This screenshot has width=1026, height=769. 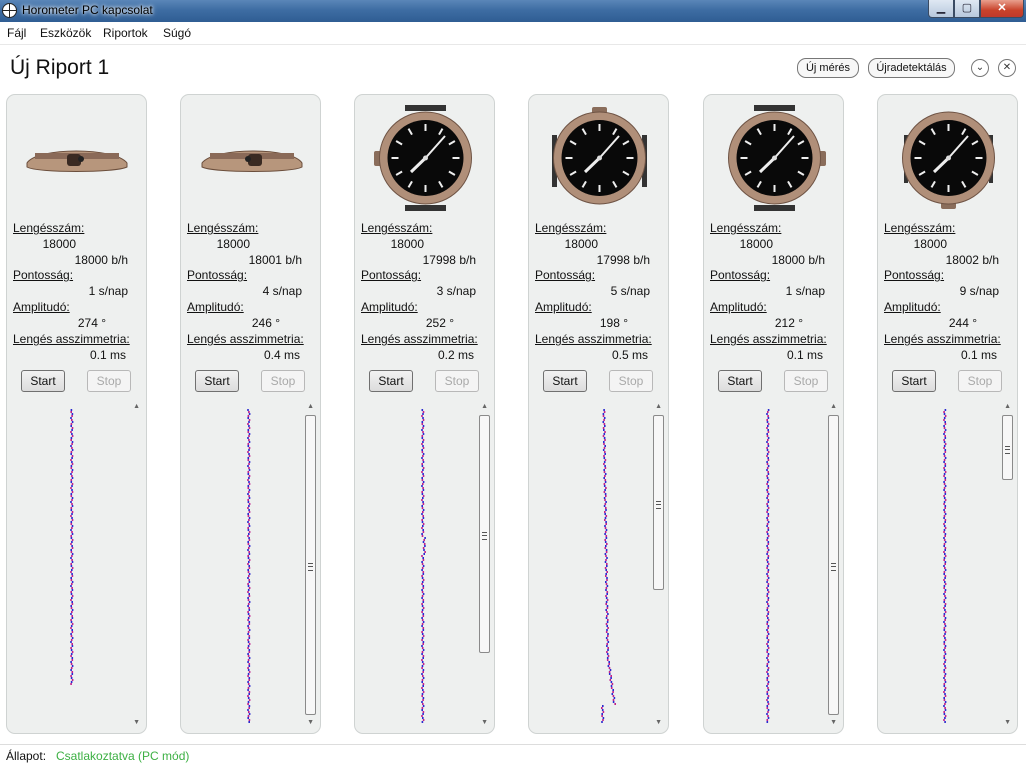 What do you see at coordinates (980, 68) in the screenshot?
I see `collapse-icon: ⌄` at bounding box center [980, 68].